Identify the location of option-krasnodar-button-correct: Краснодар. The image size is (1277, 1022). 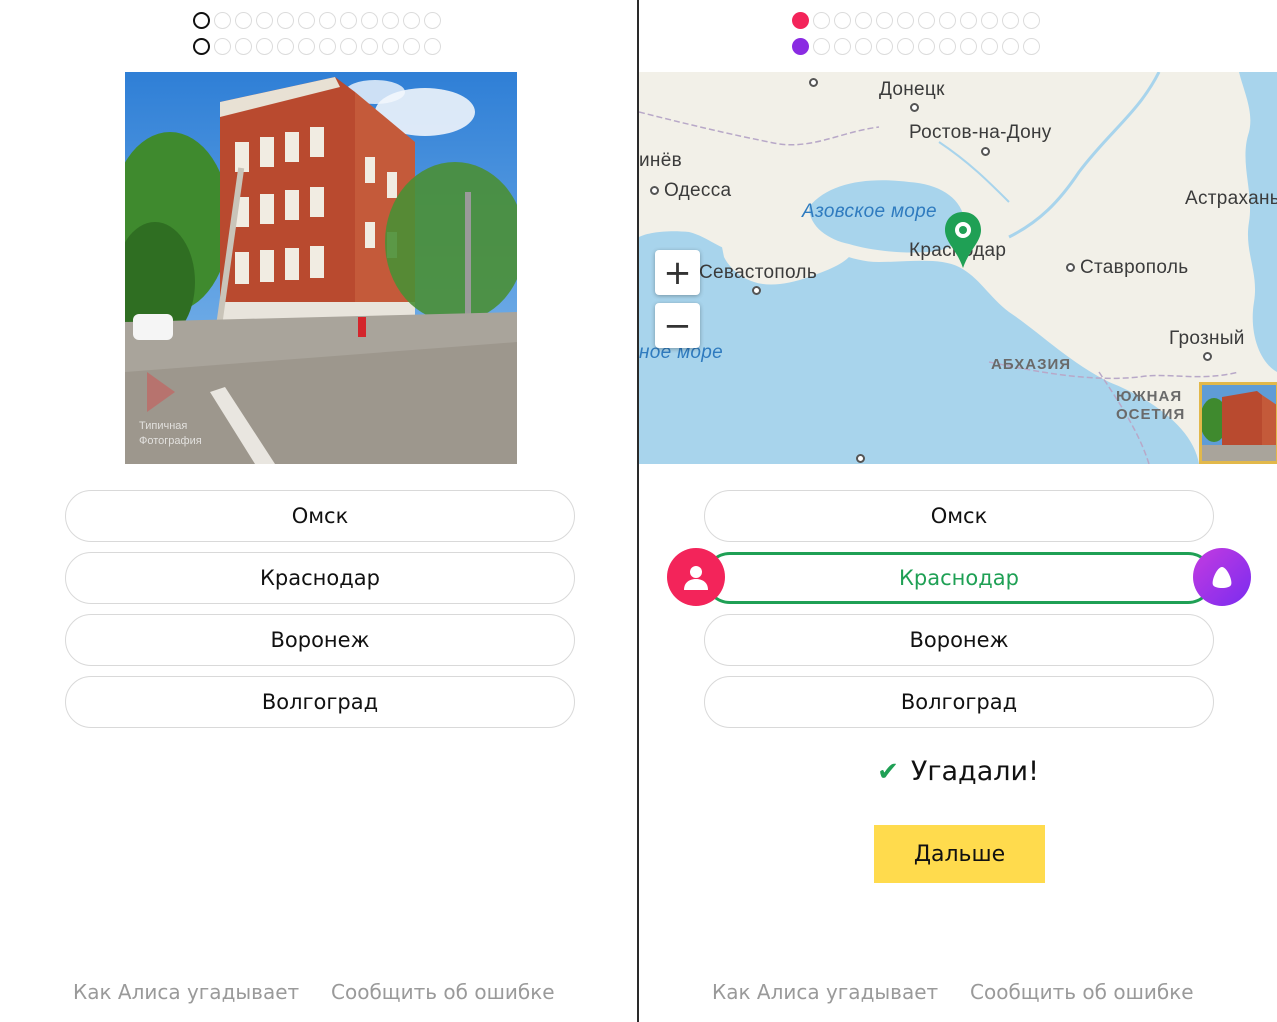
(959, 578).